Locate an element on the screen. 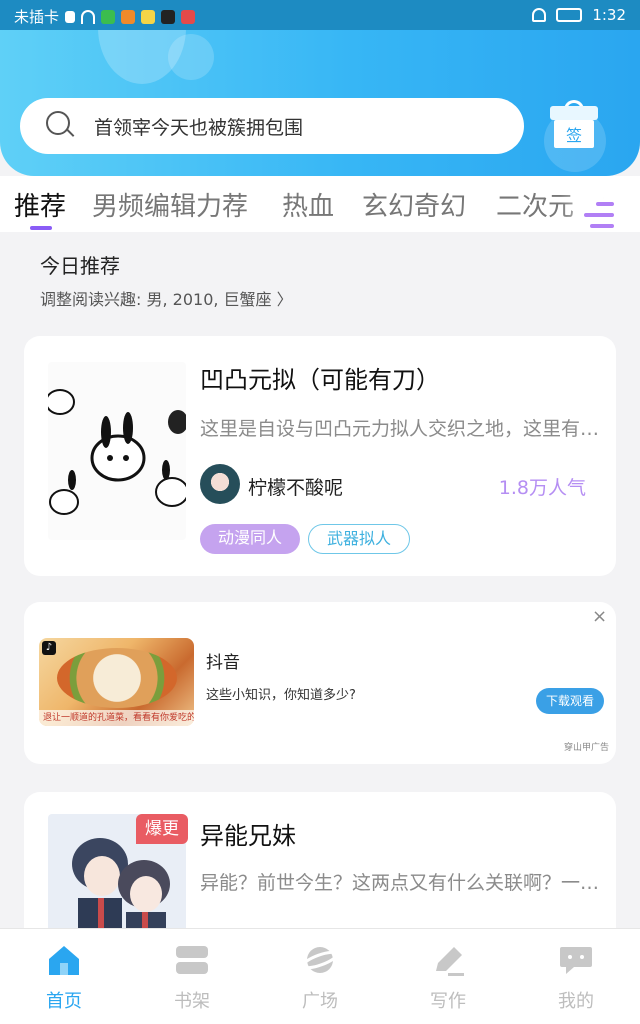 The height and width of the screenshot is (1024, 640). nav-home: 首页 is located at coordinates (64, 976).